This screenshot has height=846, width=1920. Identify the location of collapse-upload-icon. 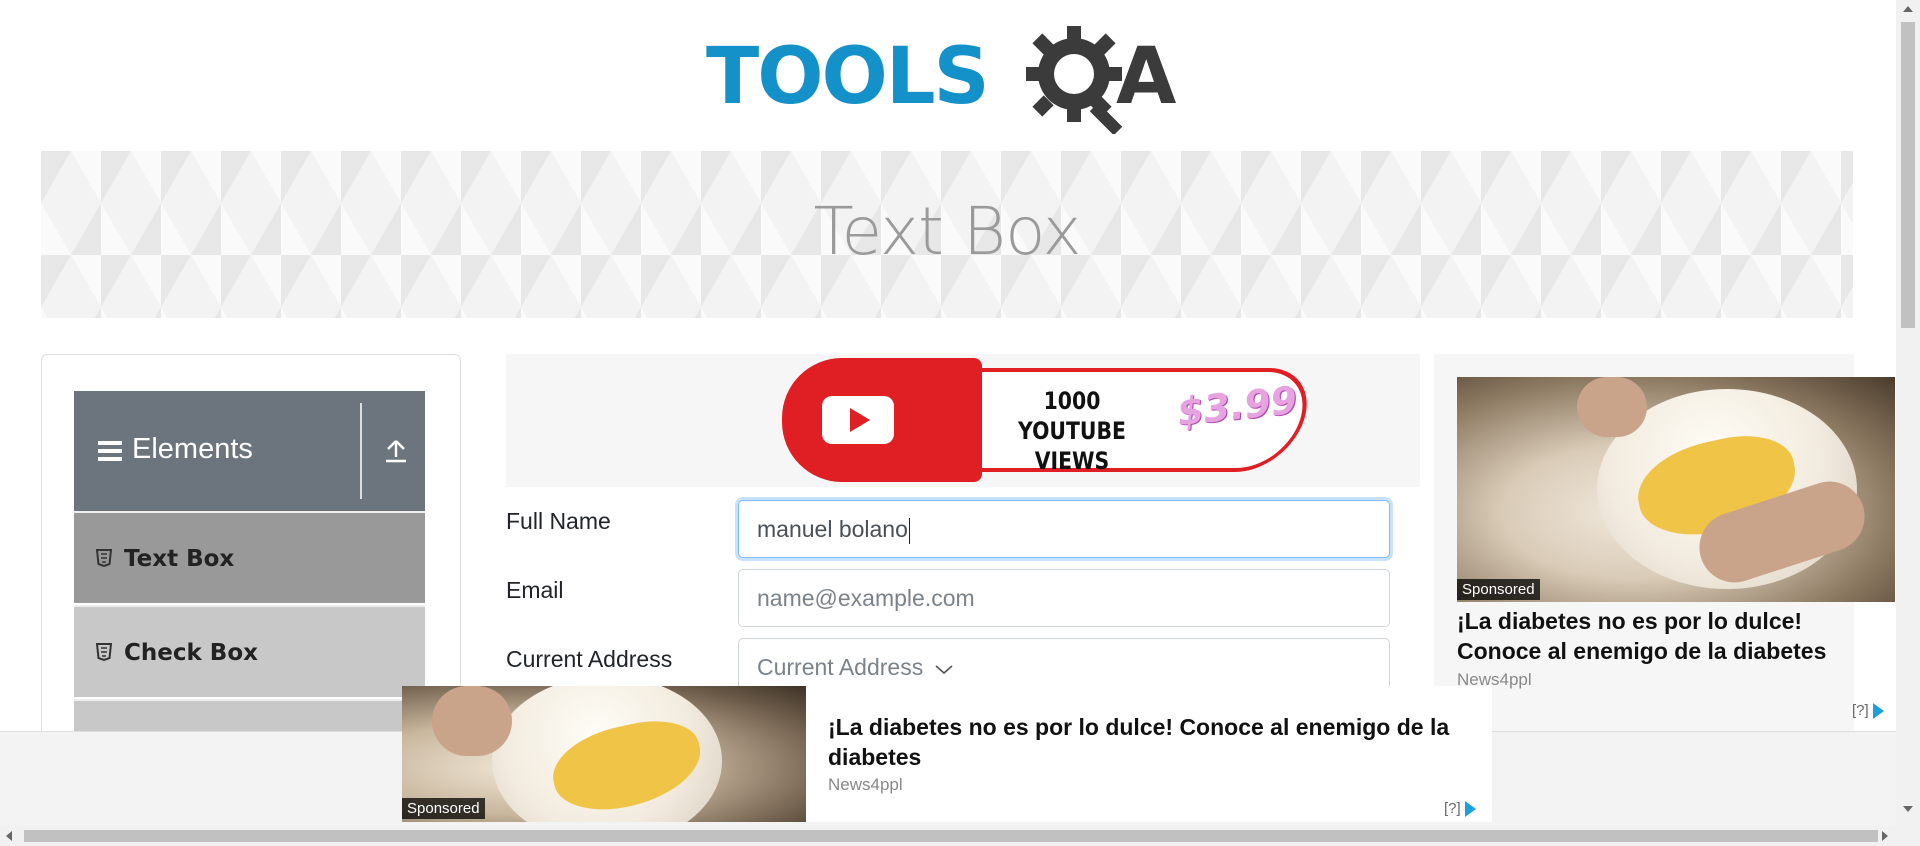
(396, 451).